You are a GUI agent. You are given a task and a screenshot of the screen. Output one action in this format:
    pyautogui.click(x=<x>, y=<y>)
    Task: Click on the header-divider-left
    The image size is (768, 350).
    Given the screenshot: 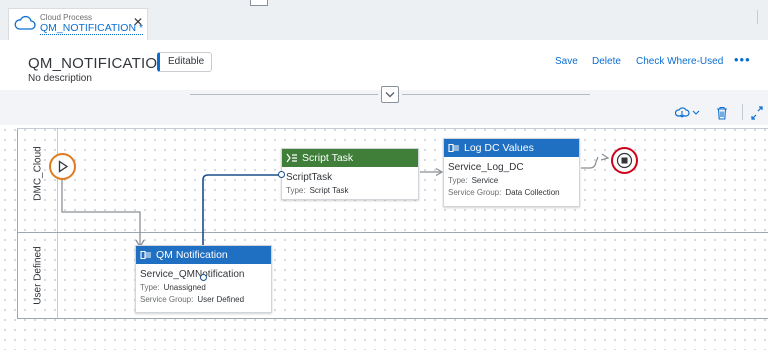 What is the action you would take?
    pyautogui.click(x=284, y=94)
    